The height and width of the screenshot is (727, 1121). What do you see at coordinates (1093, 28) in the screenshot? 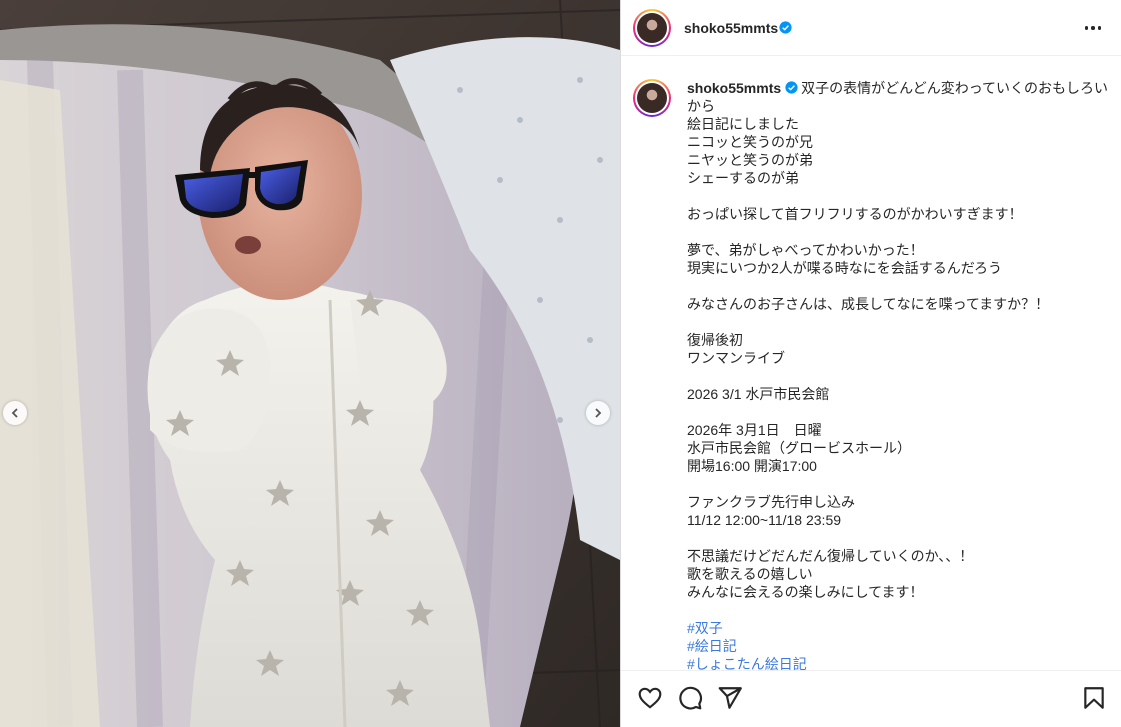
I see `more-options-icon` at bounding box center [1093, 28].